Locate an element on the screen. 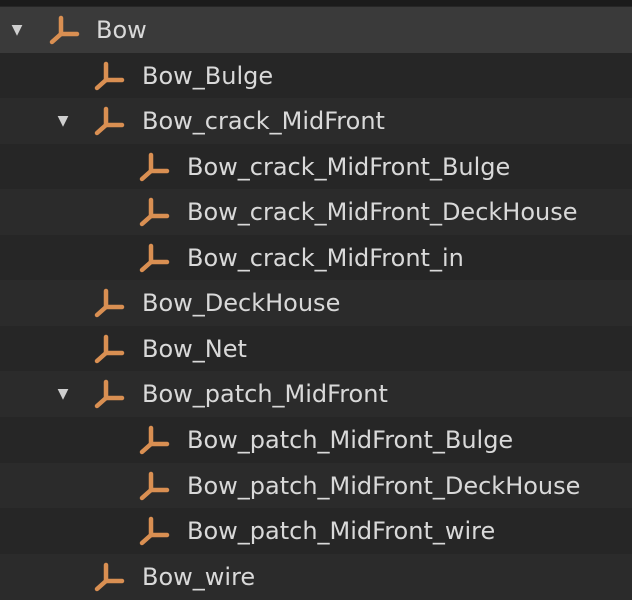  tree-row-label: Bow_patch_MidFront_DeckHouse is located at coordinates (384, 485).